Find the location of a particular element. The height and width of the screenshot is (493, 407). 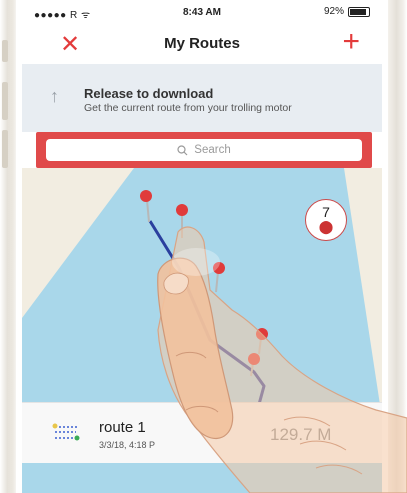

device-frame-left is located at coordinates (8, 246).